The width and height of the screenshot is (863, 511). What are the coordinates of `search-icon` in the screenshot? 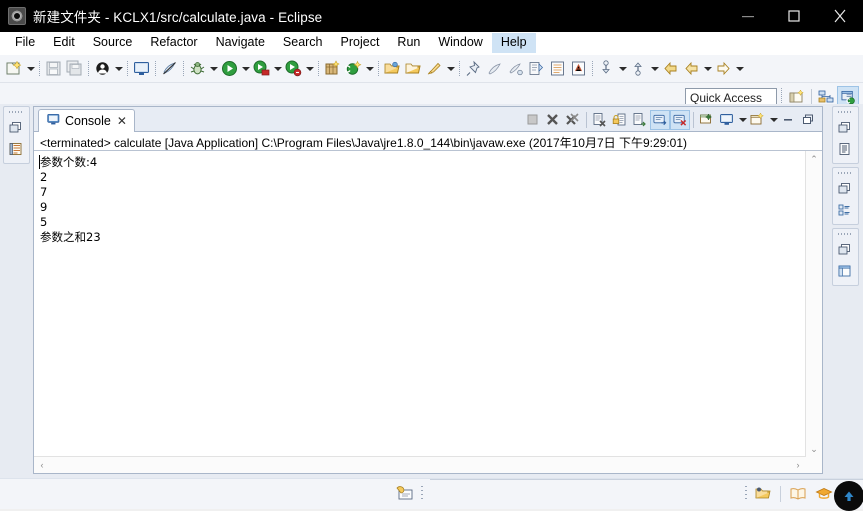 It's located at (434, 68).